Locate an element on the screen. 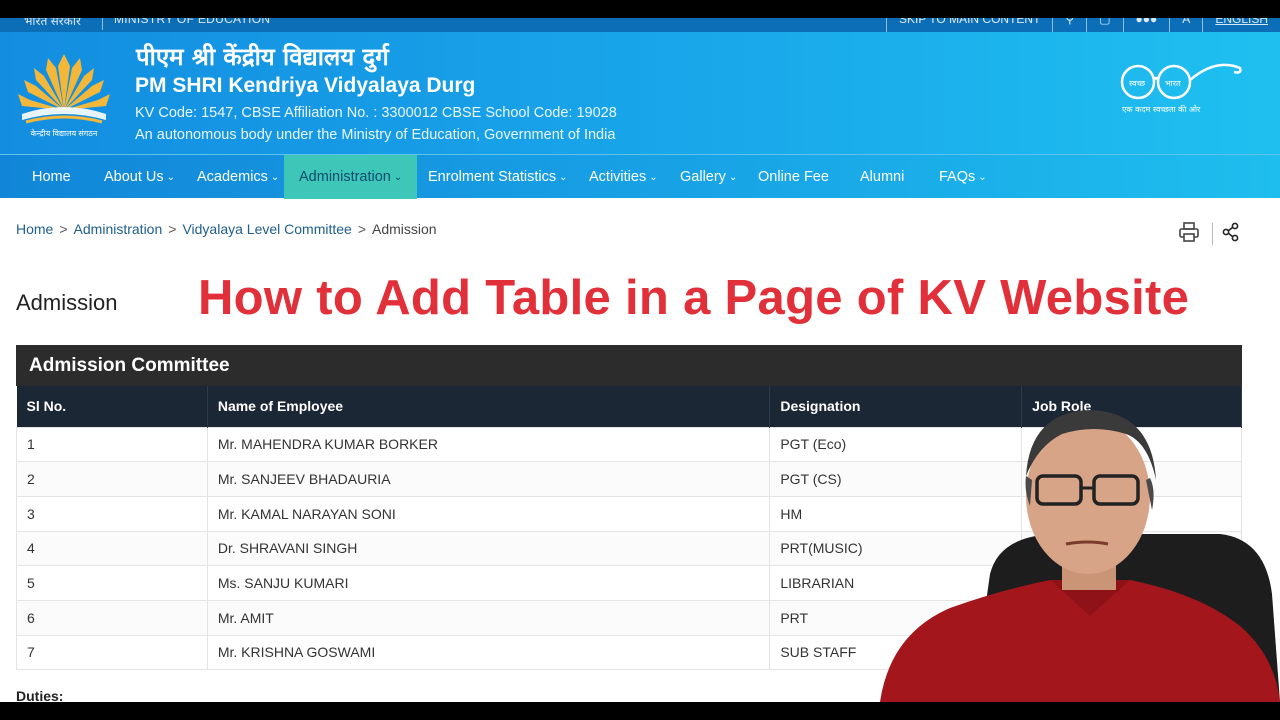 Image resolution: width=1280 pixels, height=720 pixels. swachh-word-1: स्वच्छ is located at coordinates (1137, 83).